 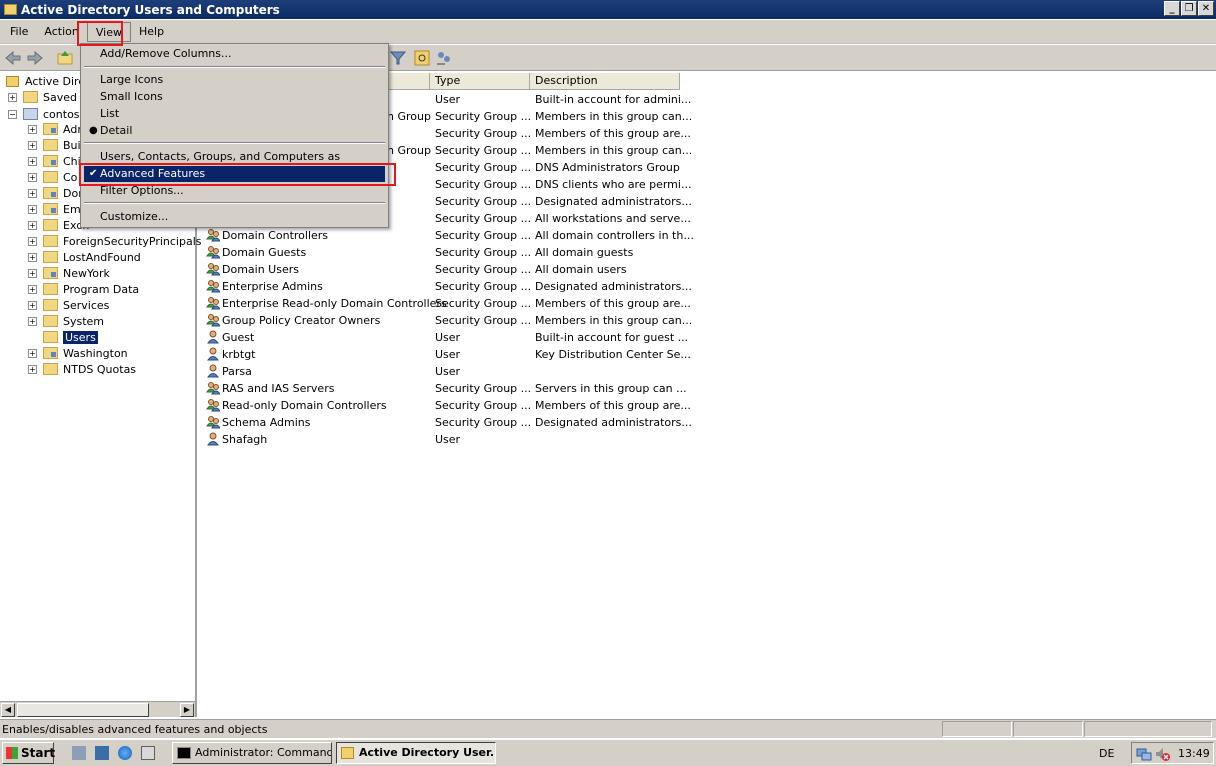 What do you see at coordinates (82, 369) in the screenshot?
I see `tree-item: + NTDS Quotas` at bounding box center [82, 369].